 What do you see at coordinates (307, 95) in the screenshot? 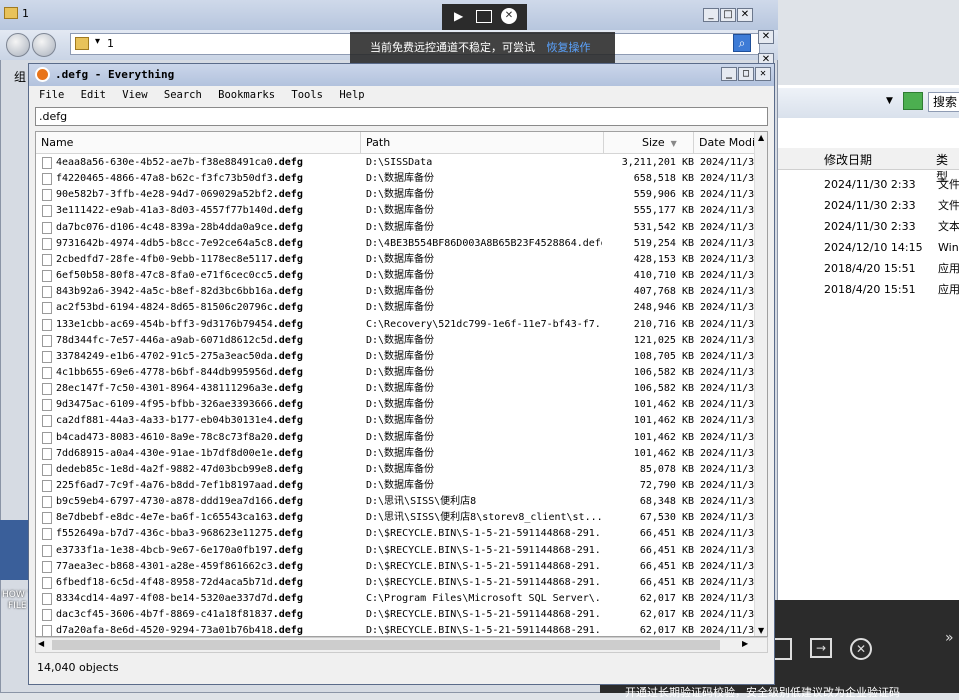
I see `menu-tools: Tools` at bounding box center [307, 95].